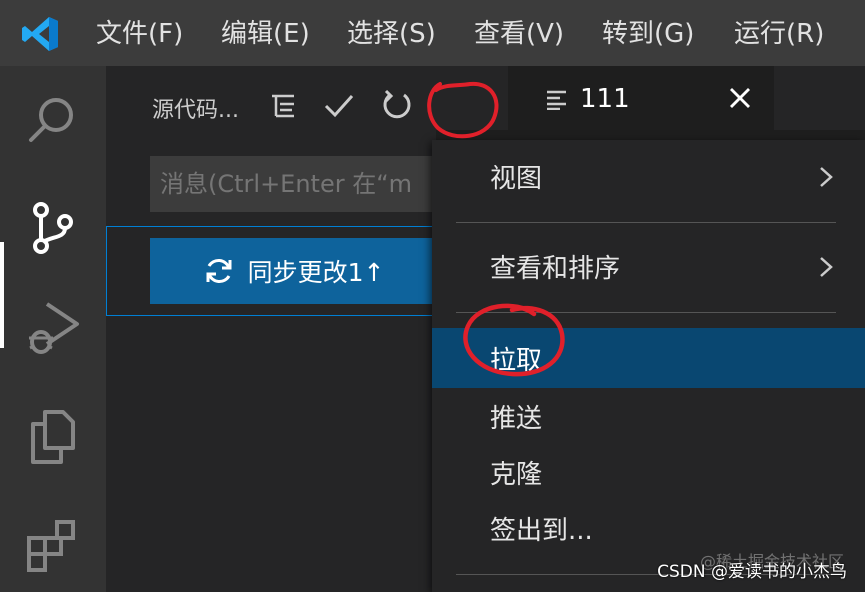 The width and height of the screenshot is (865, 592). What do you see at coordinates (648, 176) in the screenshot?
I see `menu-item-view: 视图` at bounding box center [648, 176].